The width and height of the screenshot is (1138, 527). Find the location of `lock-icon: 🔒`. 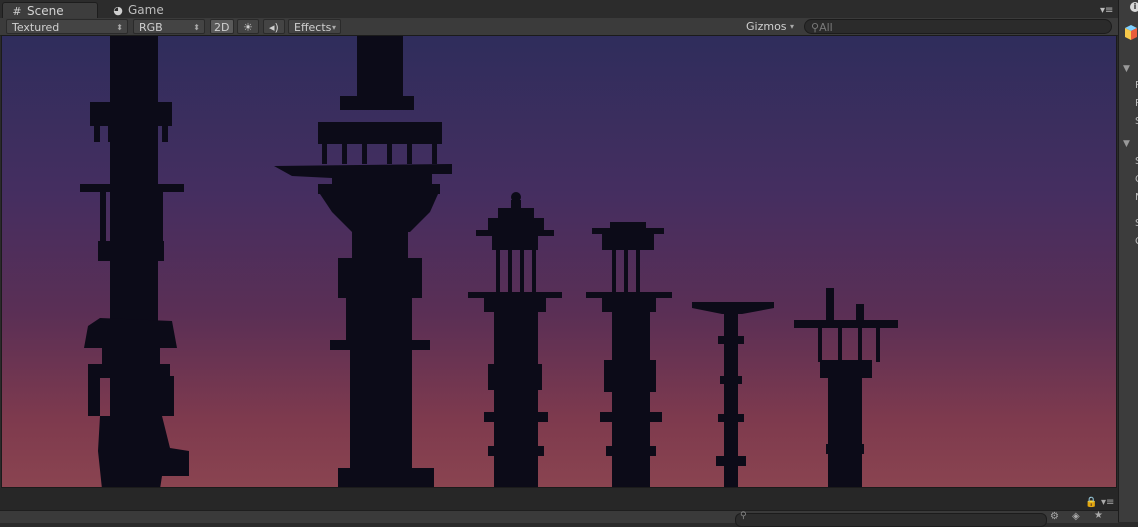

lock-icon: 🔒 is located at coordinates (1091, 502).